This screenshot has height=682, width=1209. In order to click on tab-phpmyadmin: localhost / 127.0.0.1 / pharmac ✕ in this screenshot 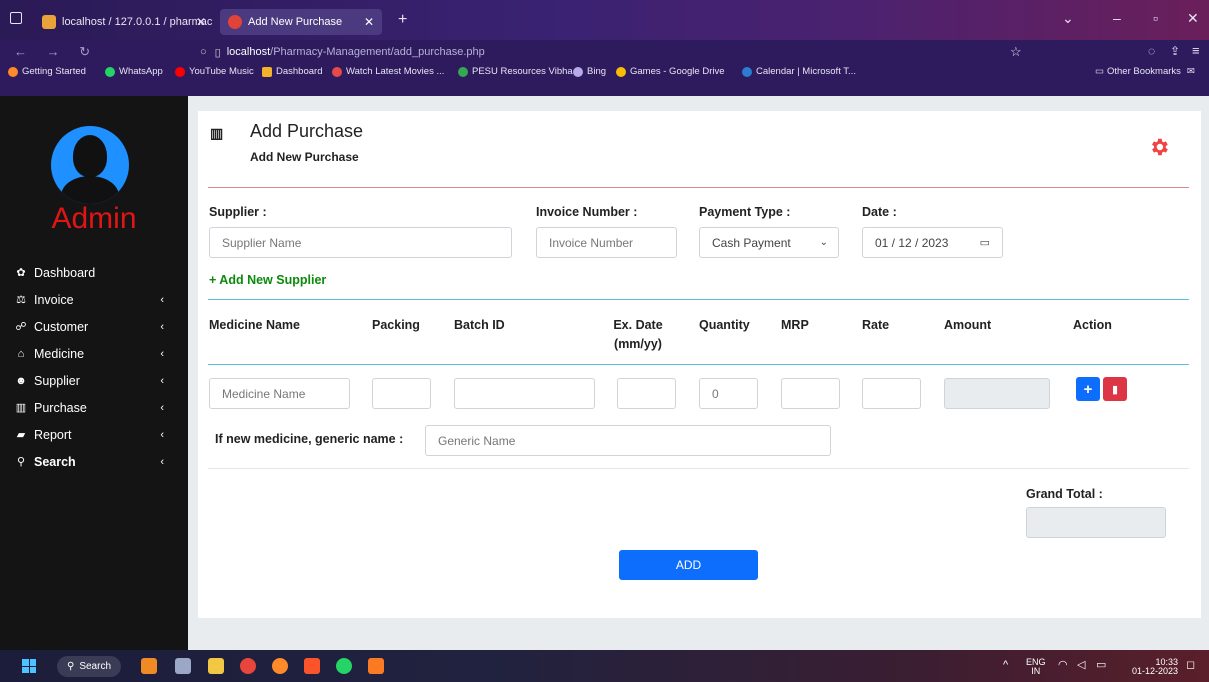, I will do `click(124, 22)`.